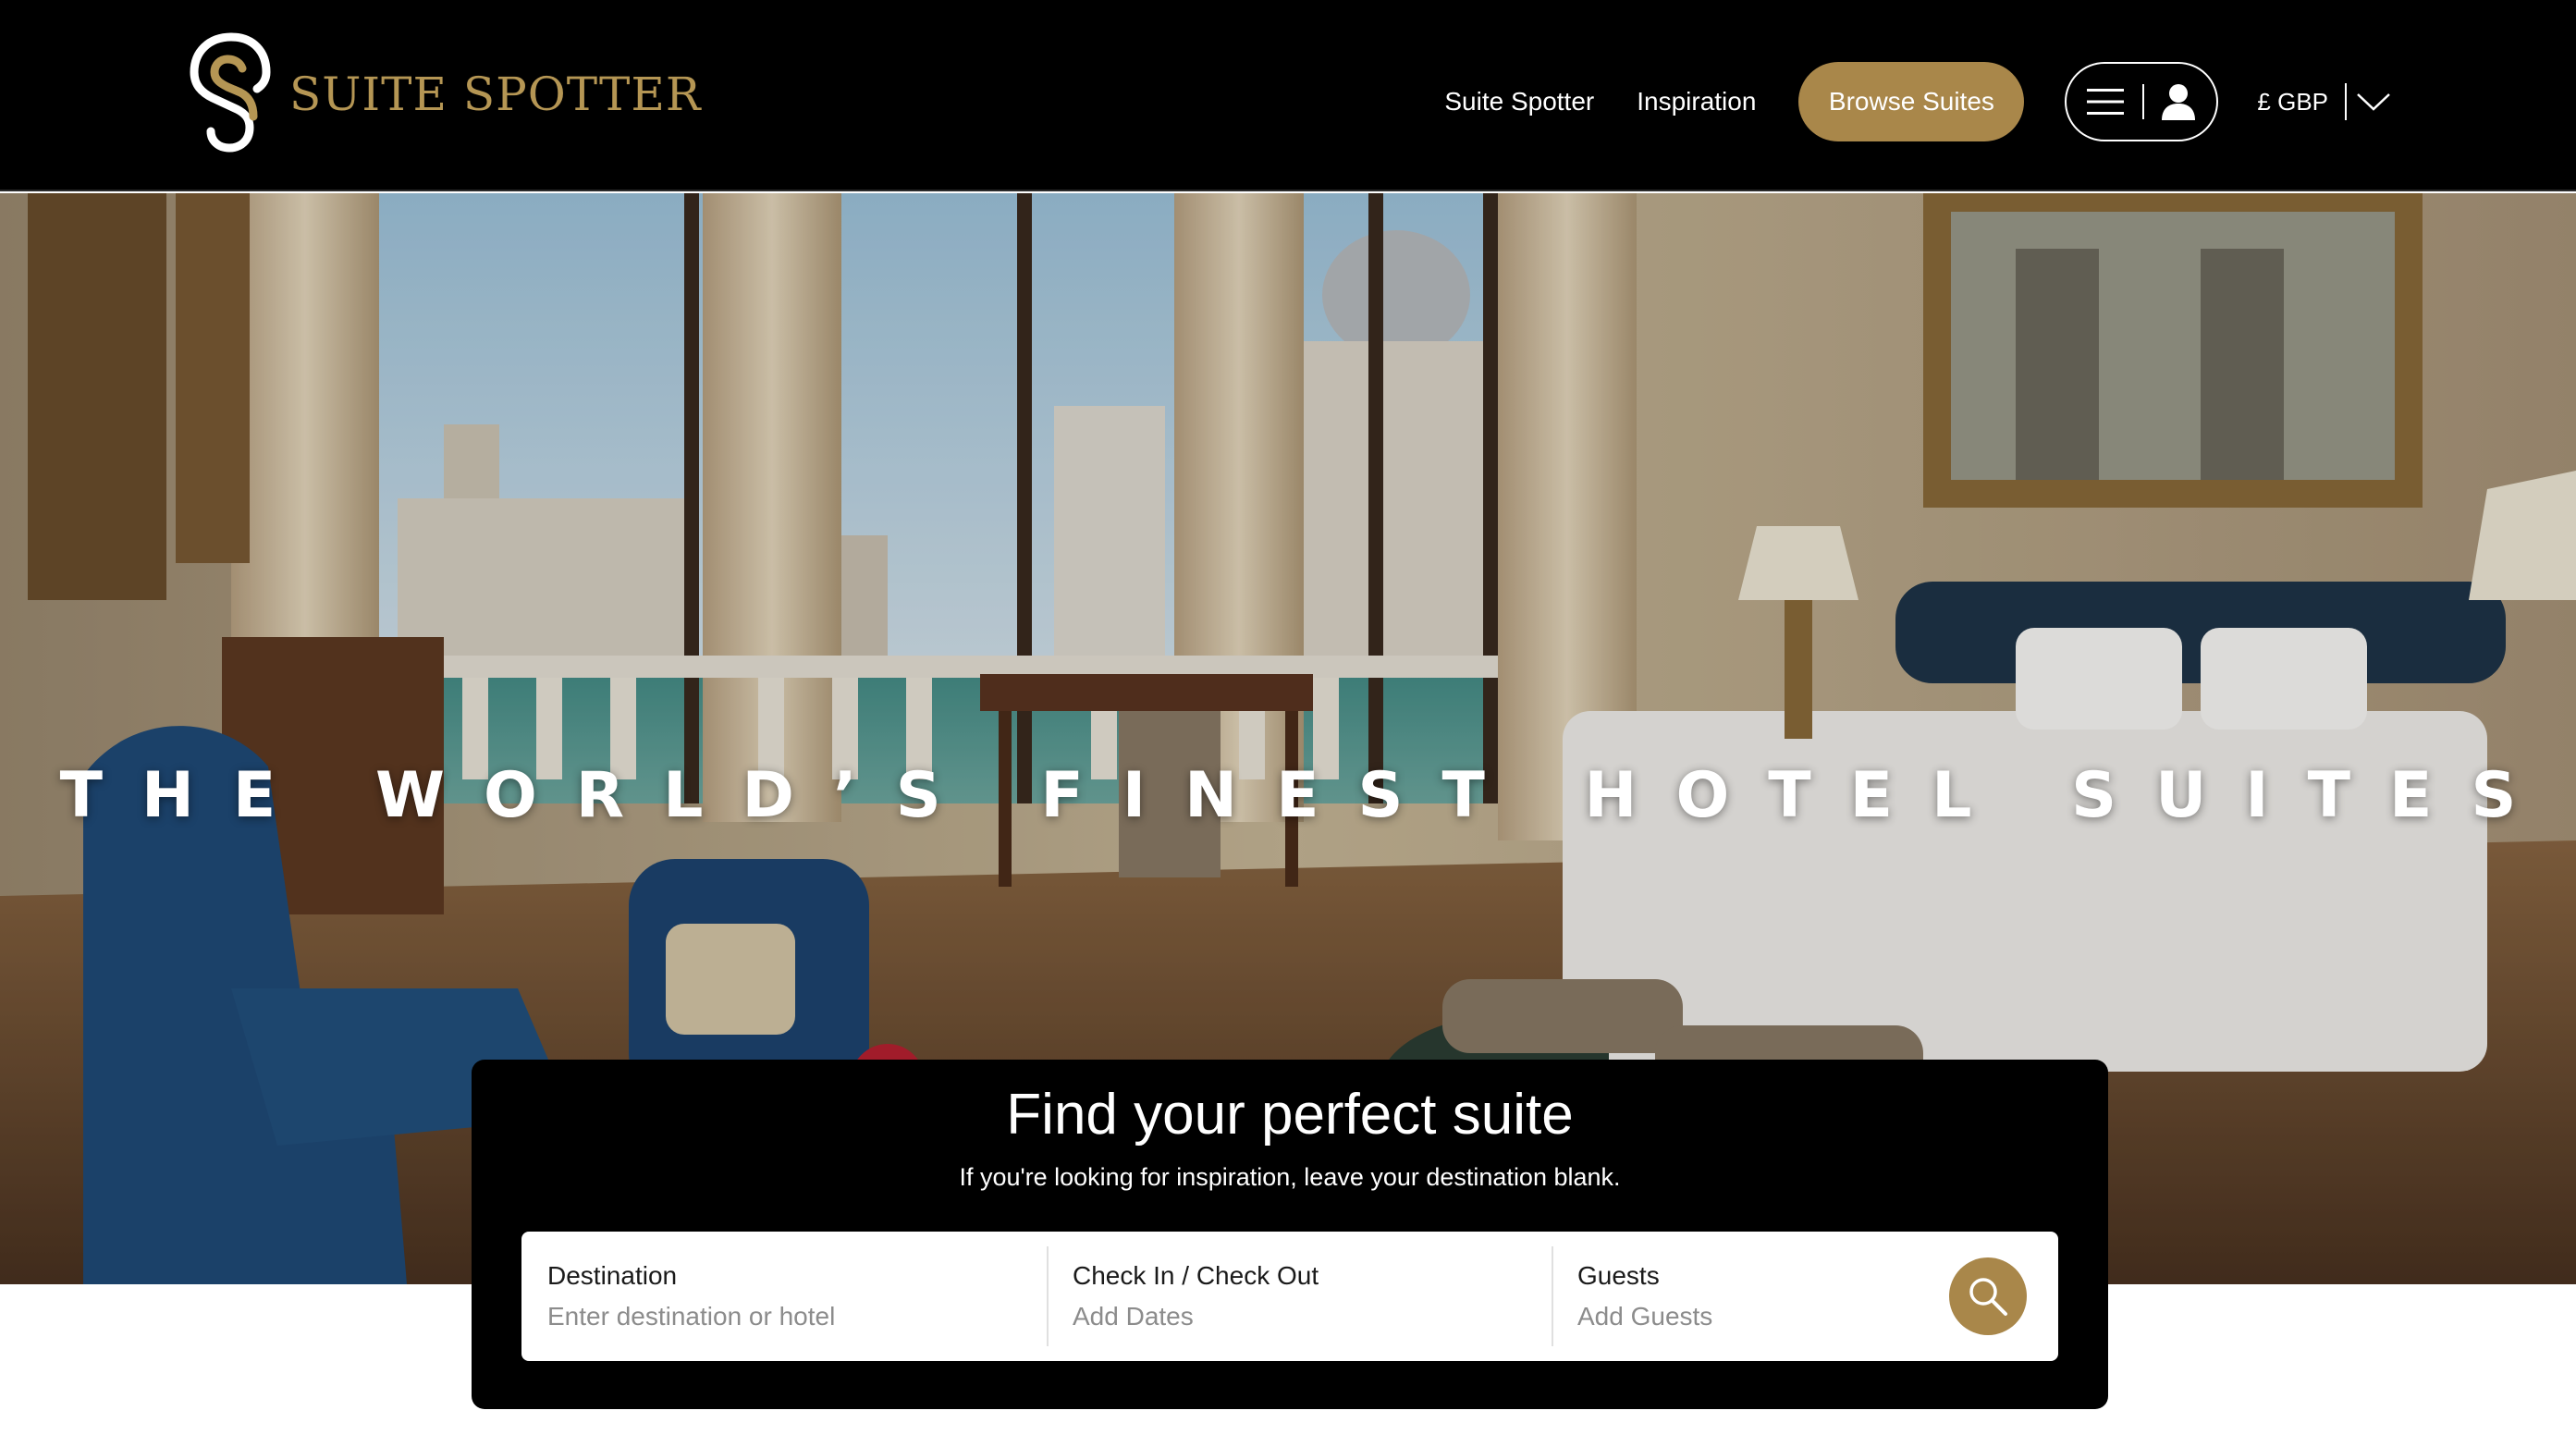 This screenshot has width=2576, height=1435. What do you see at coordinates (1644, 1316) in the screenshot?
I see `guests-input: Add Guests` at bounding box center [1644, 1316].